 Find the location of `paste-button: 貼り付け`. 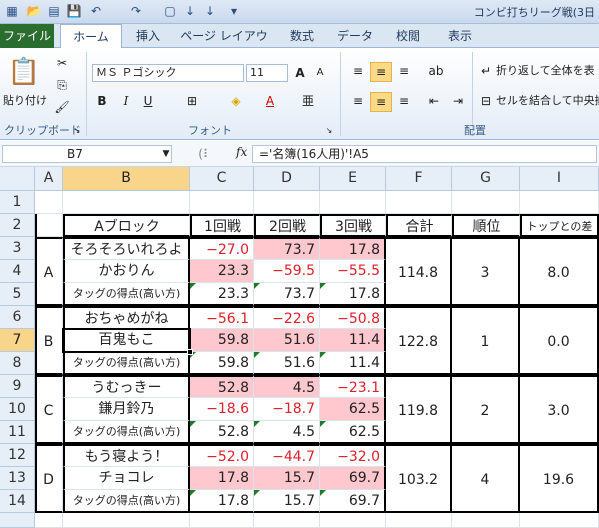

paste-button: 貼り付け is located at coordinates (25, 101).